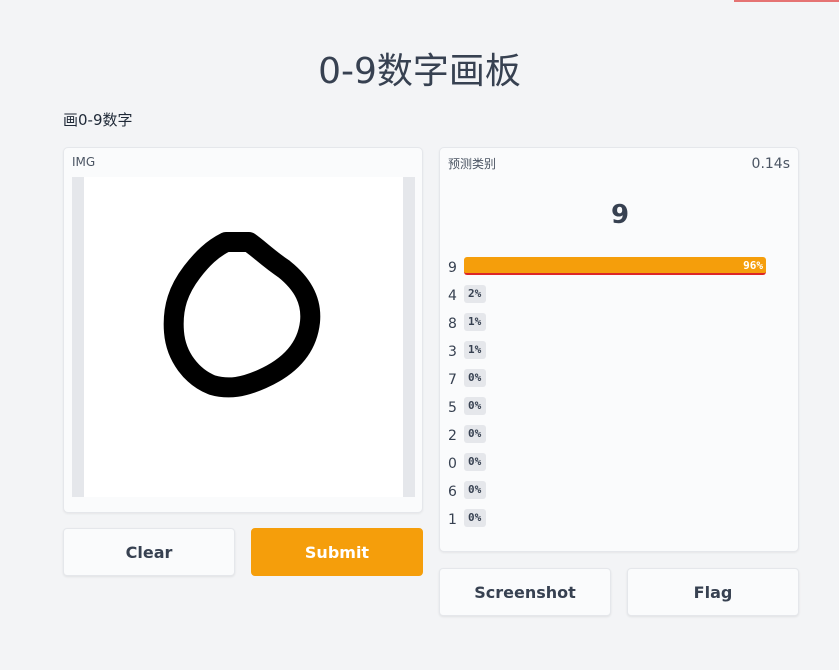 Image resolution: width=839 pixels, height=670 pixels. What do you see at coordinates (475, 293) in the screenshot?
I see `confidence-percent: 2%` at bounding box center [475, 293].